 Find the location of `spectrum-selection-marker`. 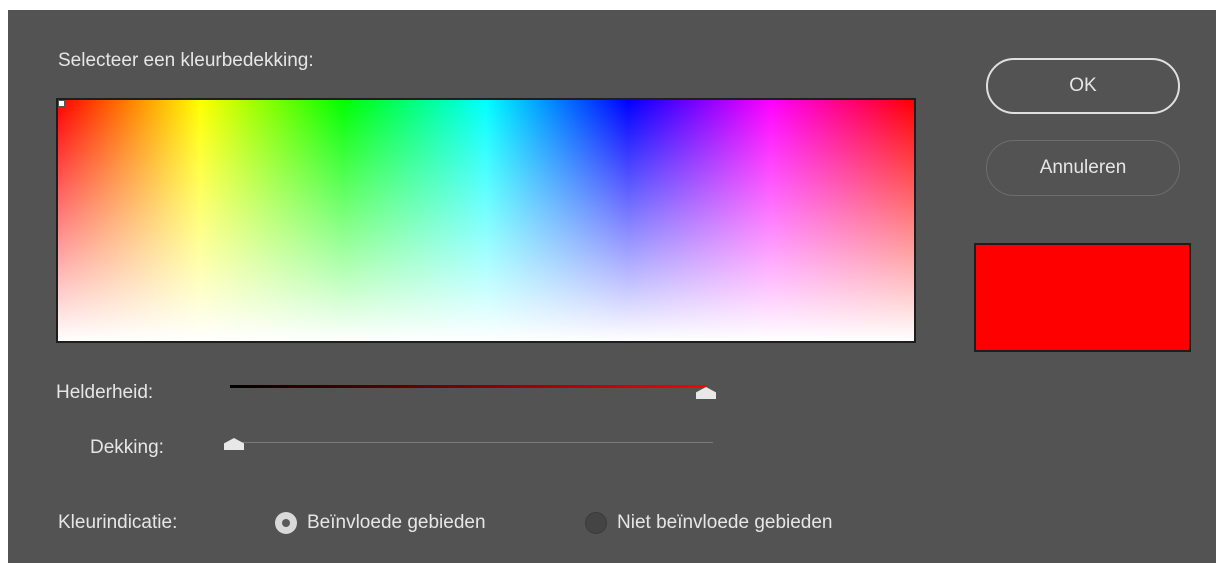

spectrum-selection-marker is located at coordinates (61, 103).